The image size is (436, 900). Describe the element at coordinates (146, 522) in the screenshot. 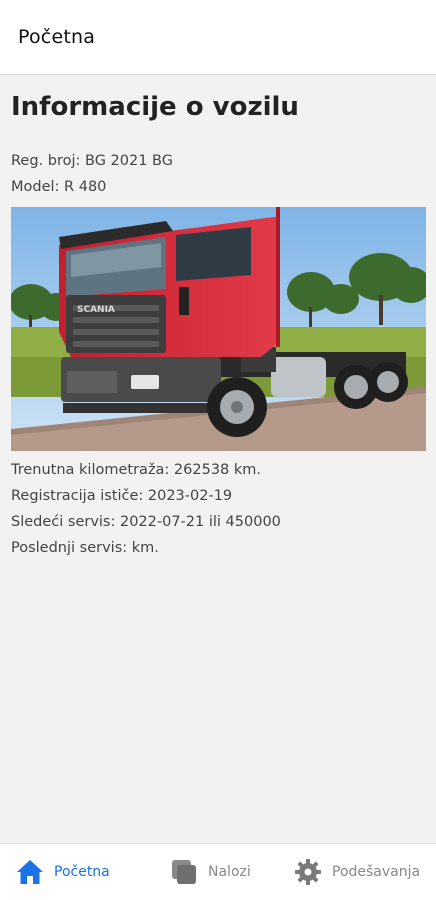

I see `next-service-text: Sledeći servis: 2022-07-21 ili 450000` at that location.